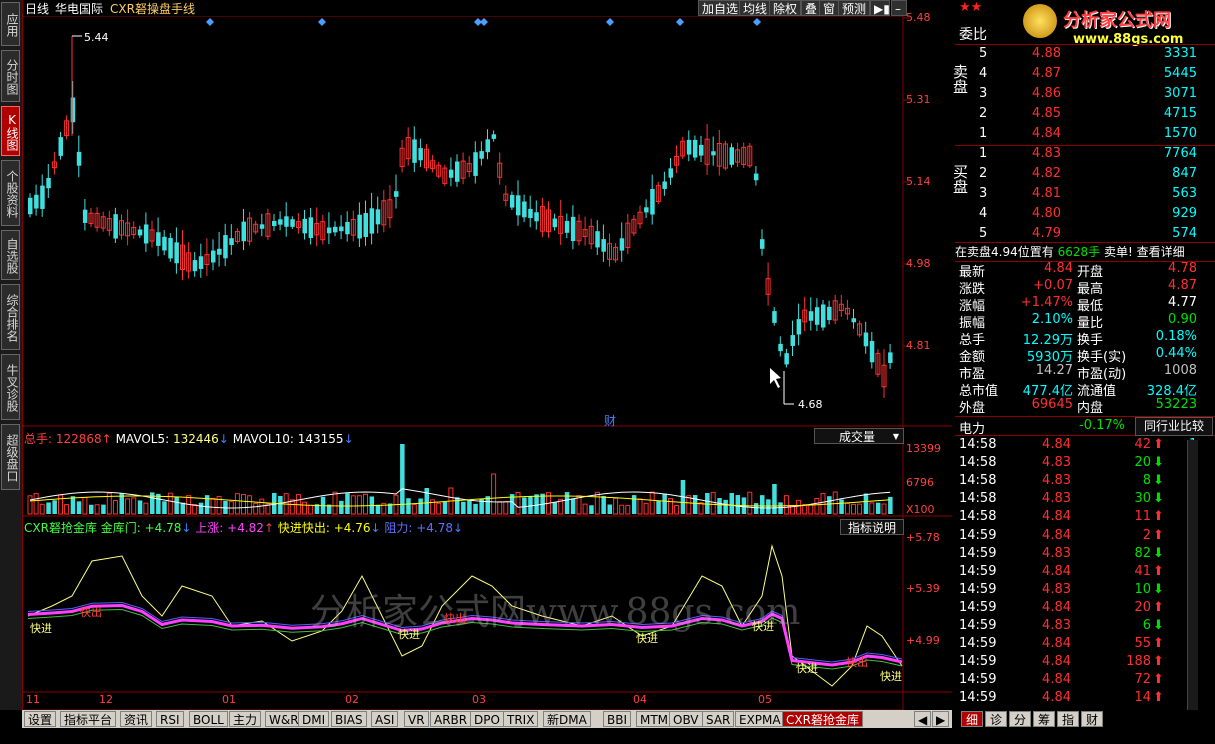 The image size is (1215, 744). What do you see at coordinates (1044, 719) in the screenshot?
I see `detail-tab: 筹` at bounding box center [1044, 719].